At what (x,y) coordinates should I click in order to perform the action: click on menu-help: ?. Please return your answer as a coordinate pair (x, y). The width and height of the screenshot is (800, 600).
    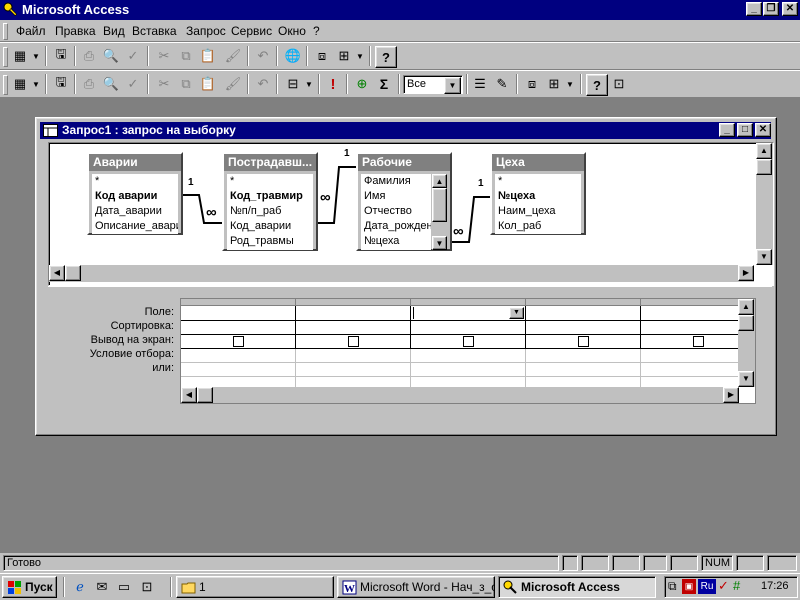
    Looking at the image, I should click on (316, 31).